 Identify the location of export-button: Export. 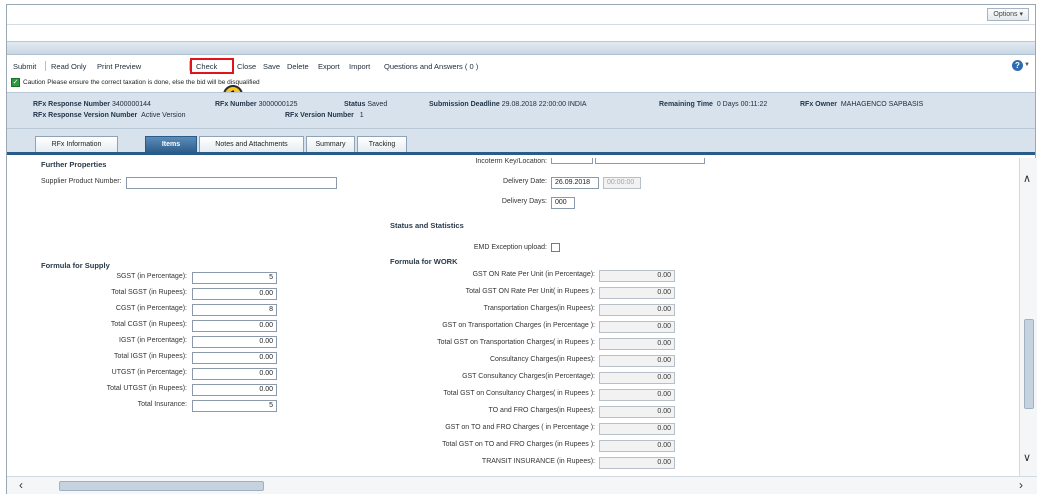
(329, 66).